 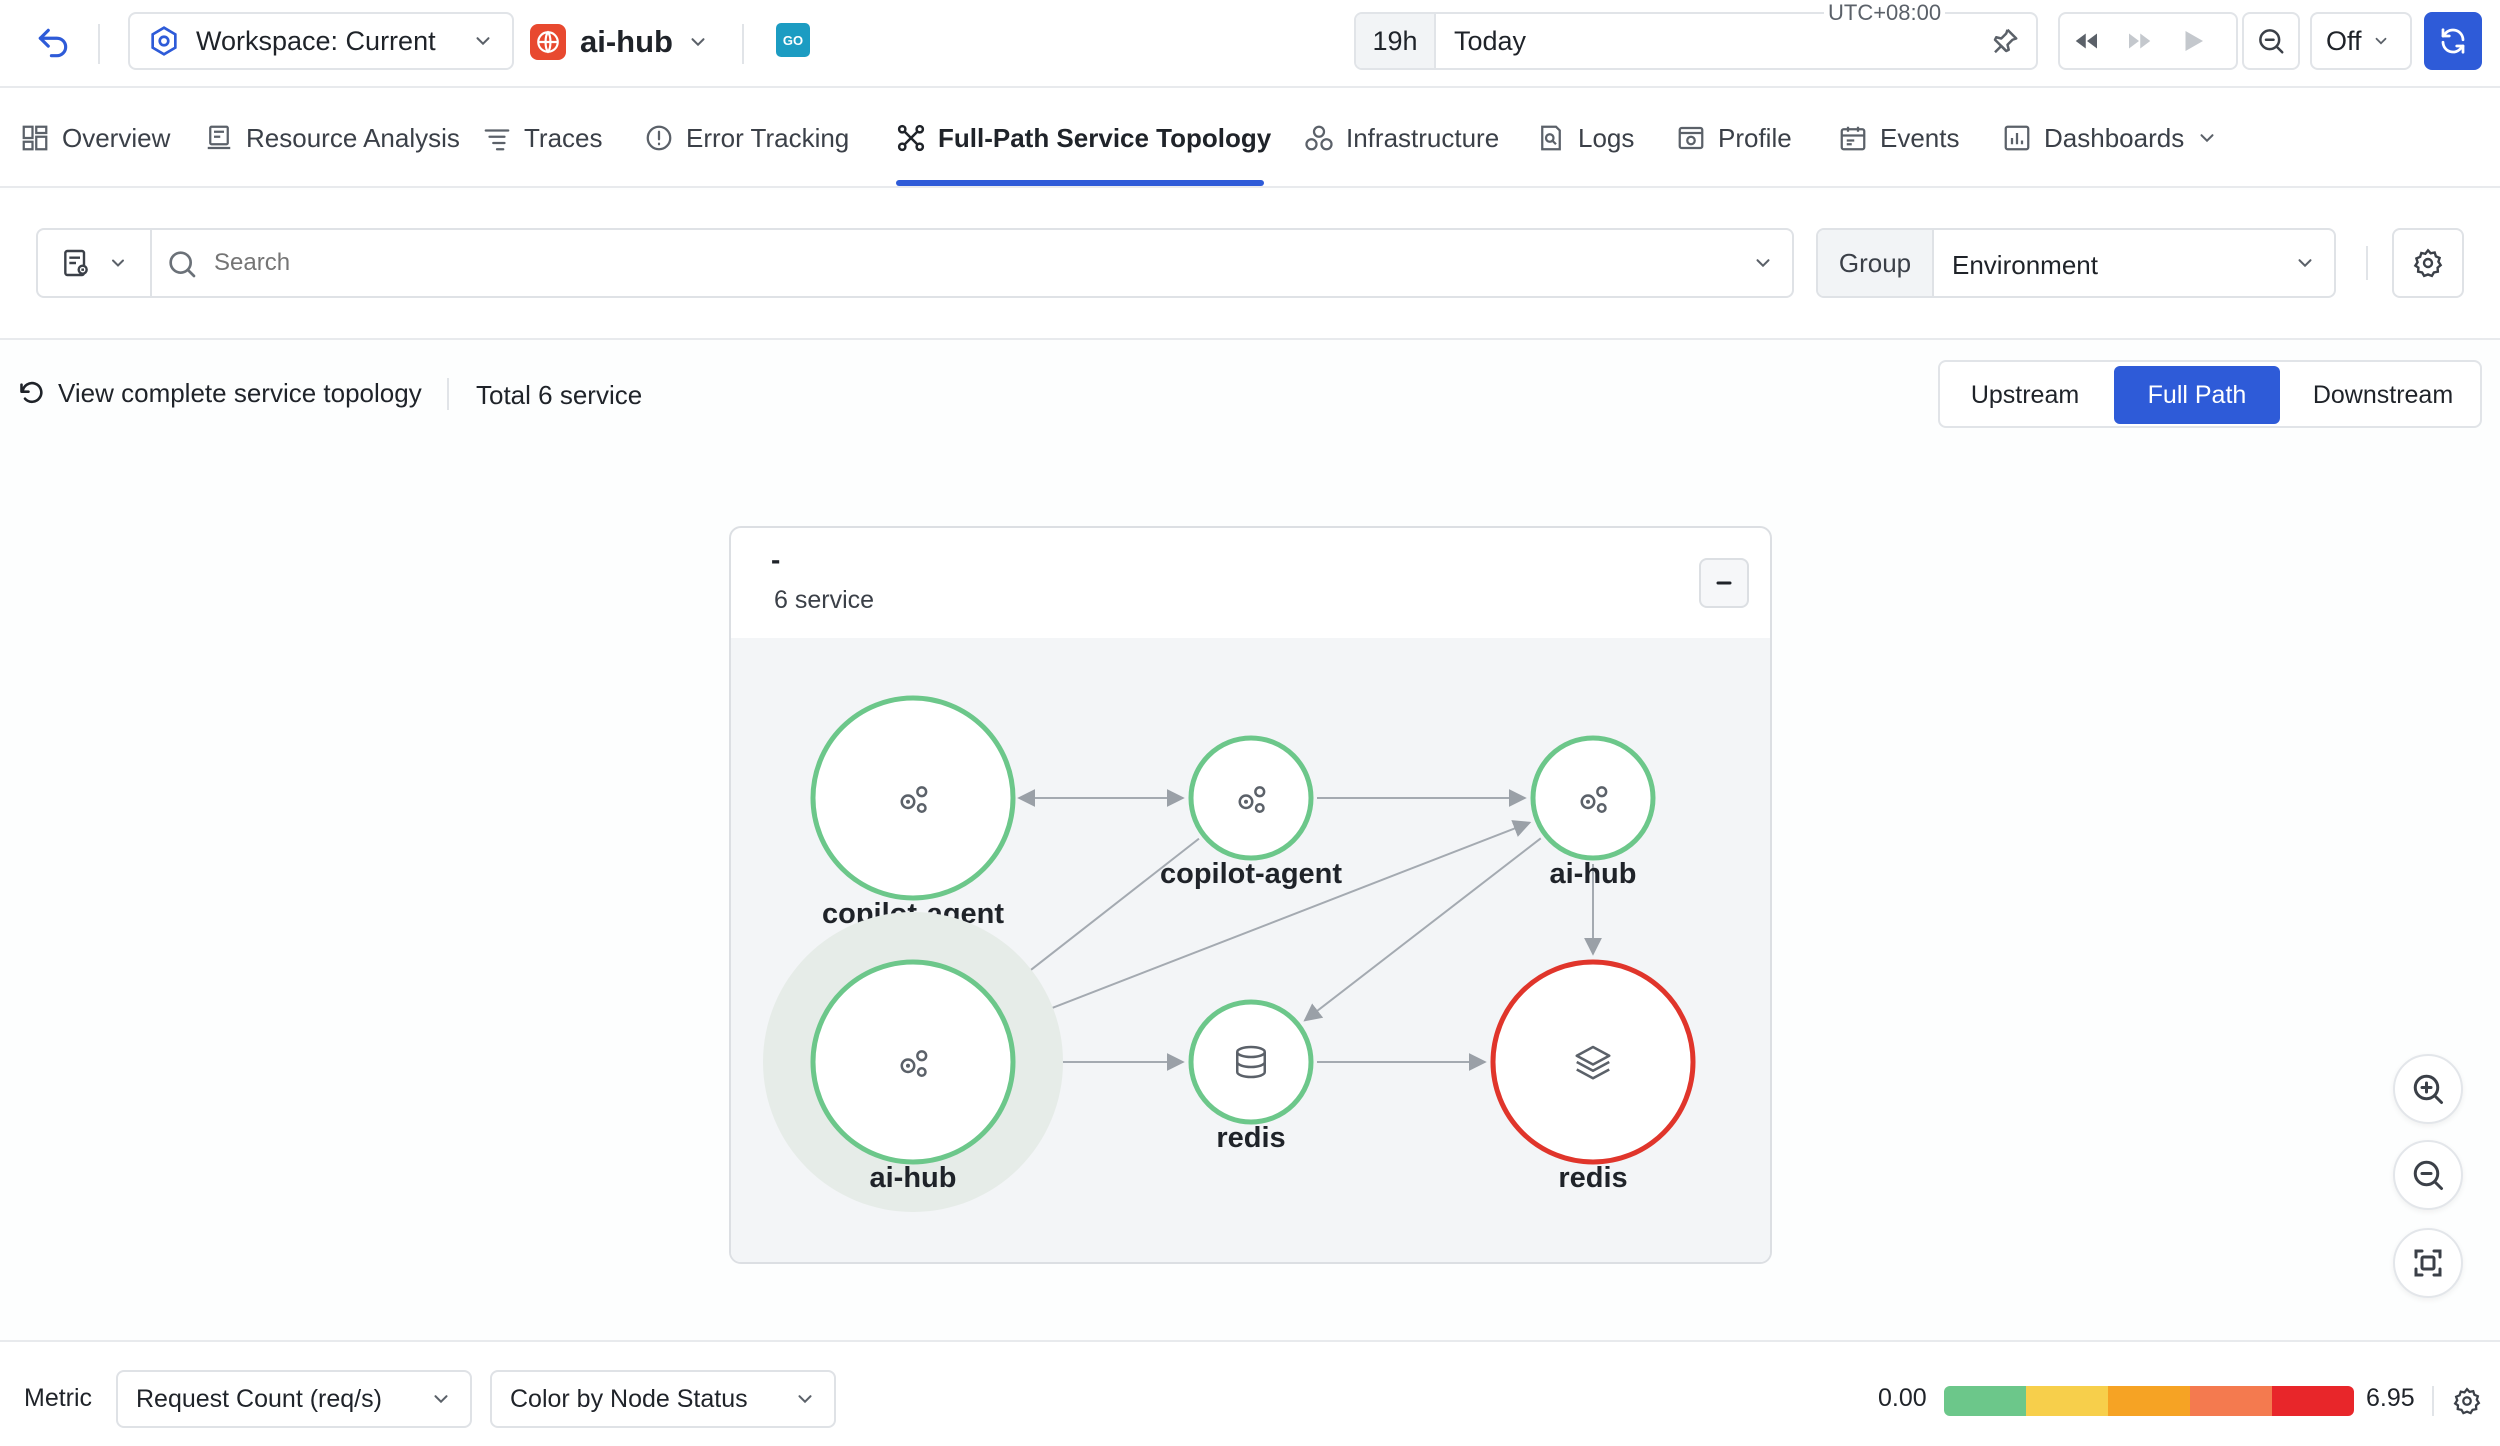 I want to click on scale-max-label: 6.95, so click(x=2390, y=1398).